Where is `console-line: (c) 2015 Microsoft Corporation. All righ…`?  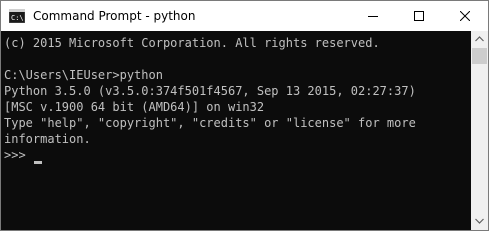 console-line: (c) 2015 Microsoft Corporation. All righ… is located at coordinates (192, 43).